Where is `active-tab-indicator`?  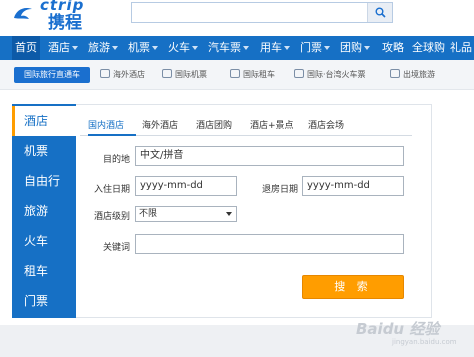 active-tab-indicator is located at coordinates (112, 135).